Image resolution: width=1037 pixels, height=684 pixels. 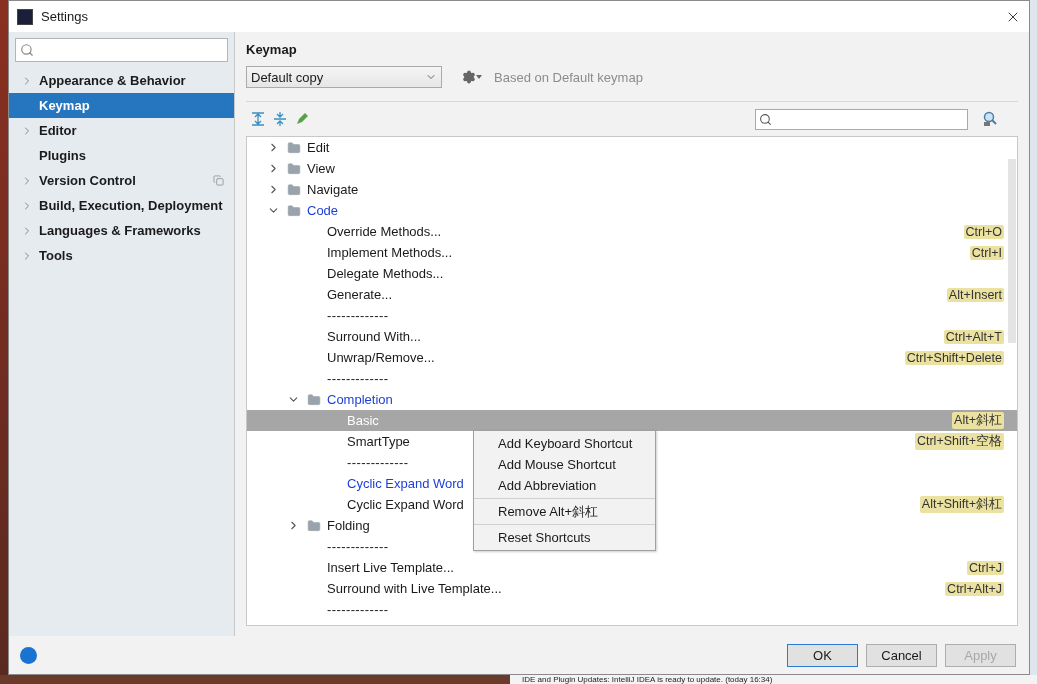 I want to click on section-title: Keymap, so click(x=272, y=49).